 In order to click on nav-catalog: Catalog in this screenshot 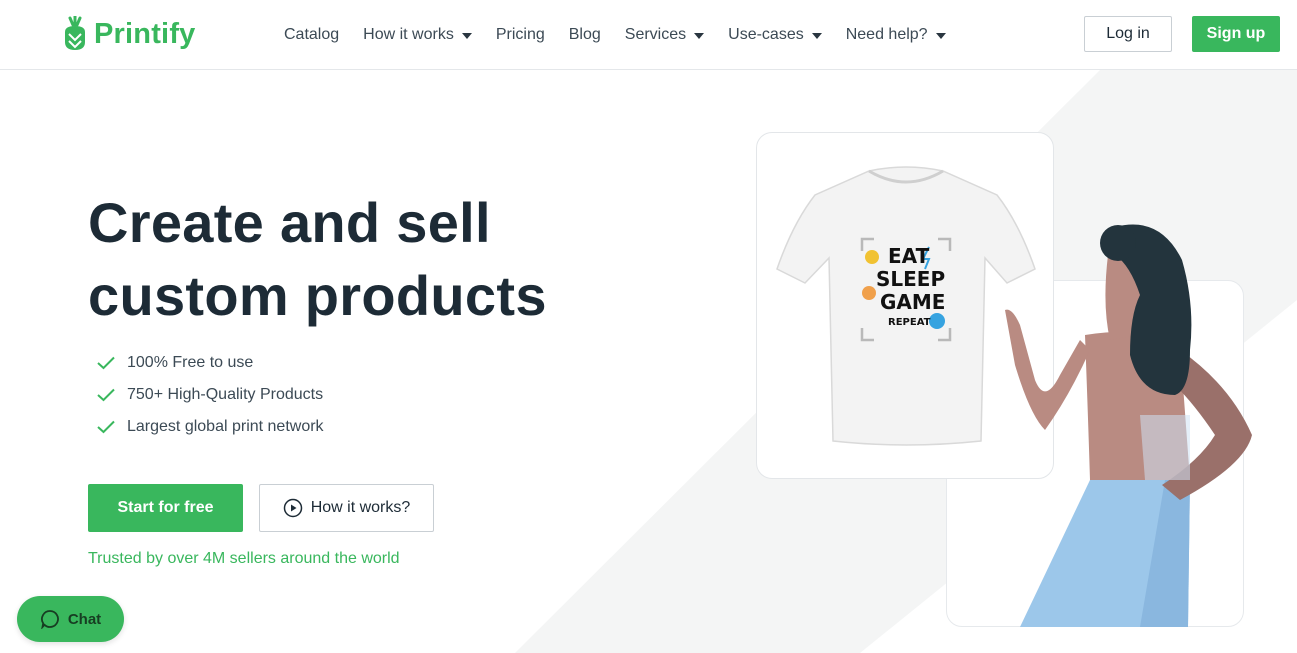, I will do `click(311, 35)`.